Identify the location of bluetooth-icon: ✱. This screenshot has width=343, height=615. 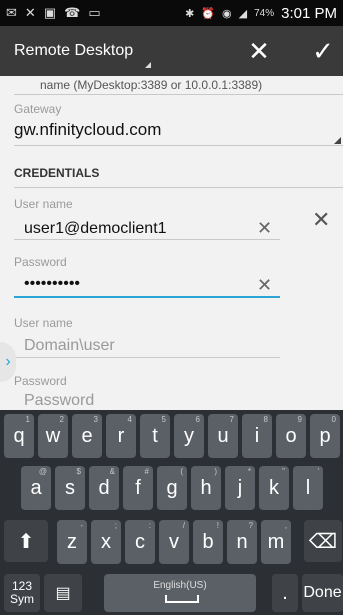
(190, 13).